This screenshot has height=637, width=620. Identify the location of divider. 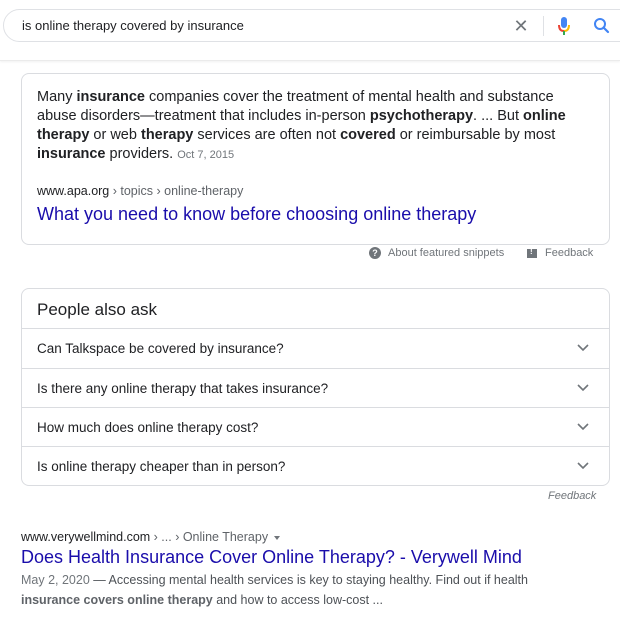
(543, 26).